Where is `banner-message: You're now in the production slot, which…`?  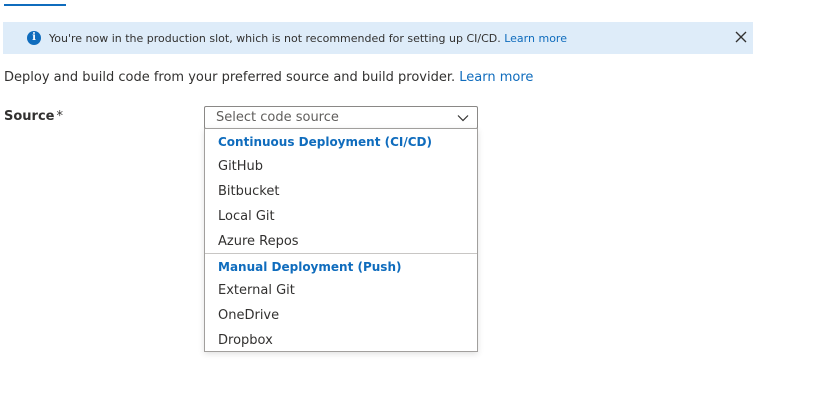 banner-message: You're now in the production slot, which… is located at coordinates (275, 38).